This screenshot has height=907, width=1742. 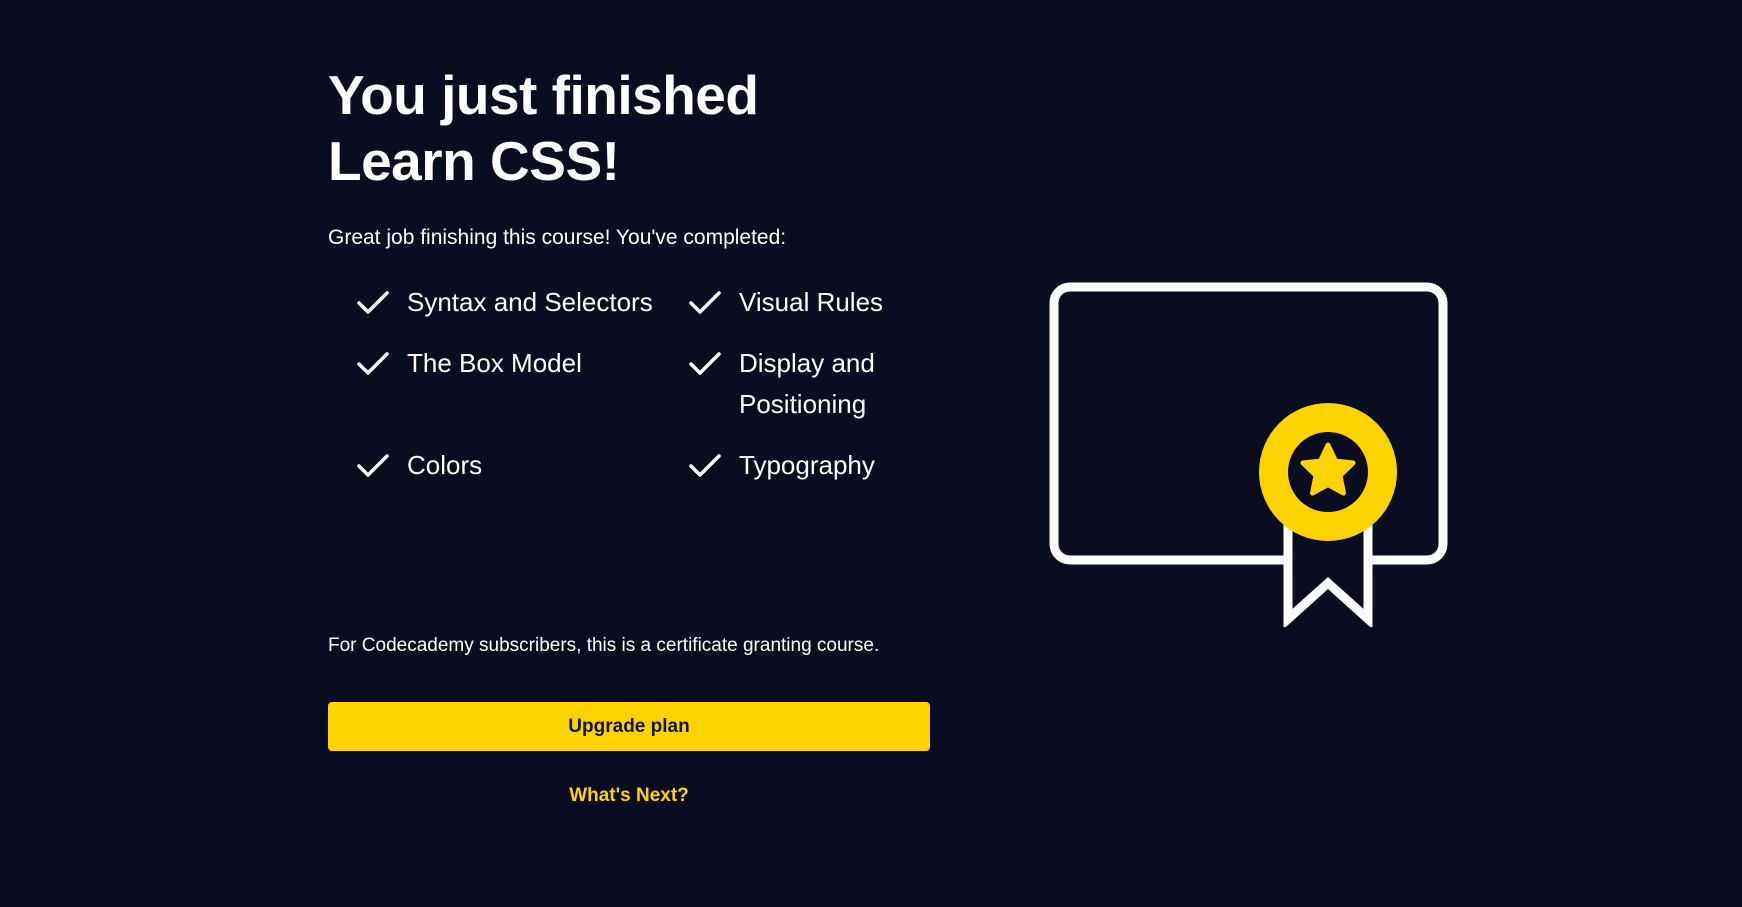 What do you see at coordinates (530, 302) in the screenshot?
I see `completed-lesson-label: Syntax and Selectors` at bounding box center [530, 302].